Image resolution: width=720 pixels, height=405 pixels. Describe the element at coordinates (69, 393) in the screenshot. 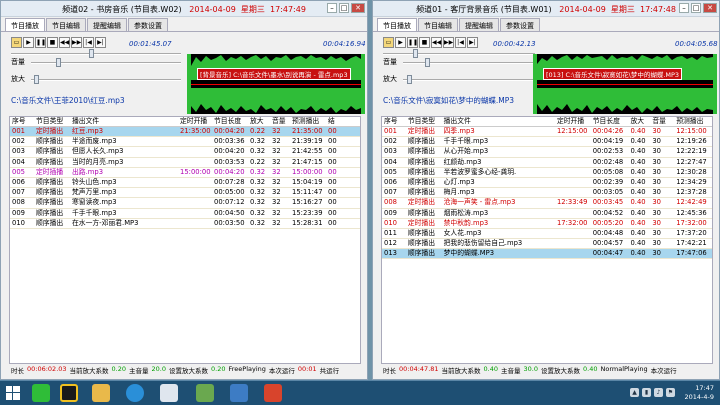

I see `qq-icon` at that location.